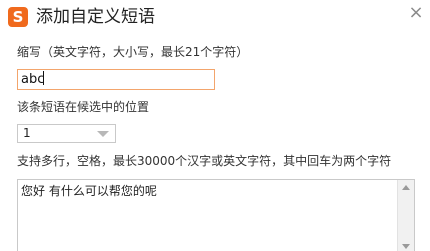 Image resolution: width=430 pixels, height=251 pixels. Describe the element at coordinates (215, 18) in the screenshot. I see `title-bar: S 添加自定义短语 ×` at that location.